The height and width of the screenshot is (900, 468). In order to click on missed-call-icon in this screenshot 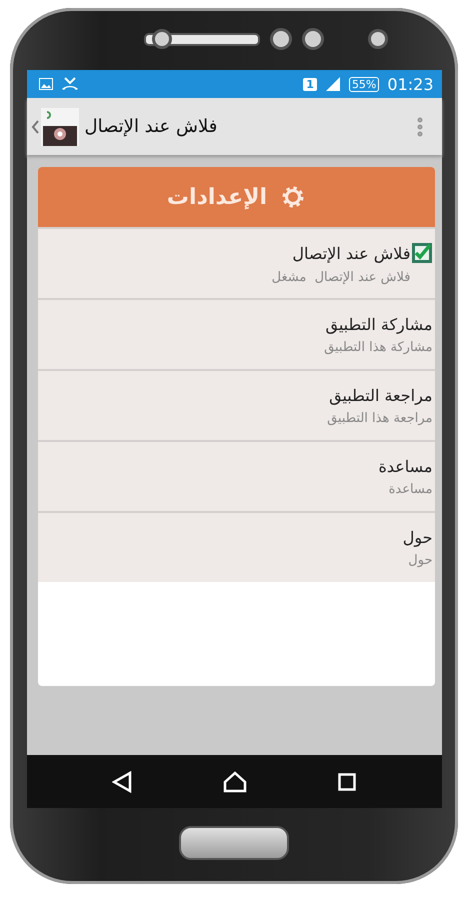, I will do `click(69, 84)`.